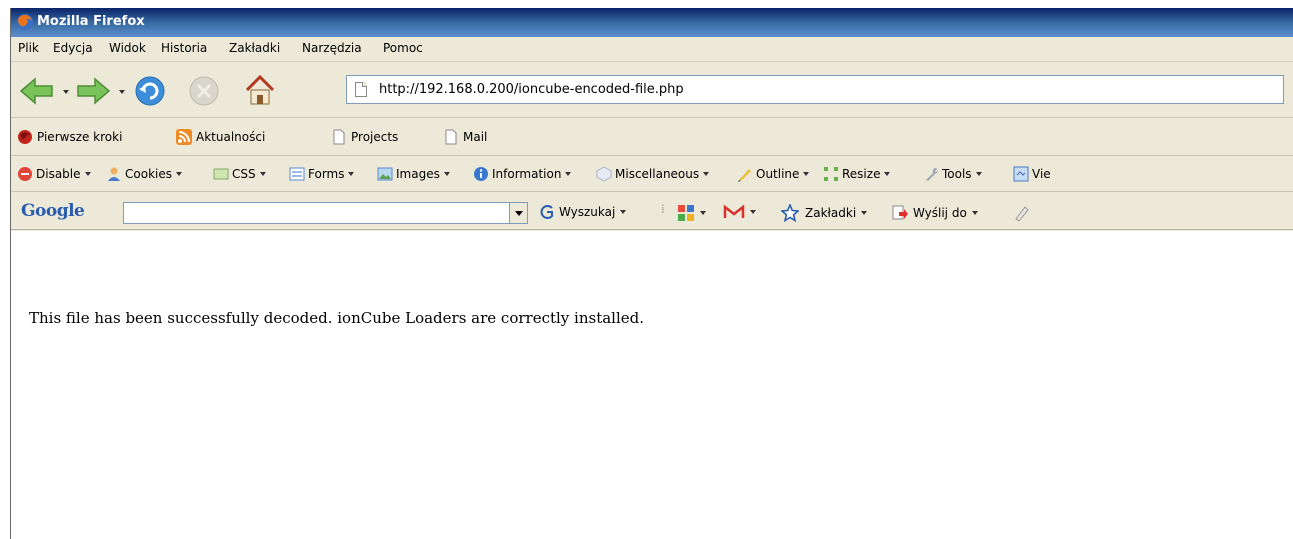 Image resolution: width=1293 pixels, height=539 pixels. I want to click on google-search-box, so click(325, 213).